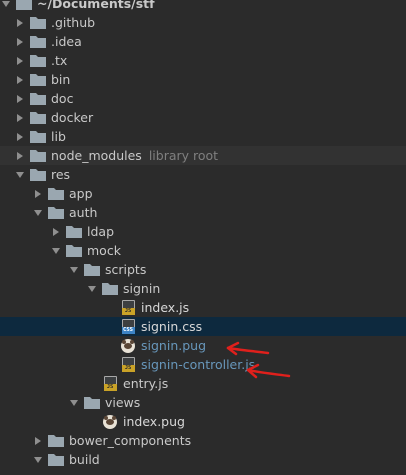 The height and width of the screenshot is (475, 406). Describe the element at coordinates (123, 402) in the screenshot. I see `tree-item-label: views` at that location.